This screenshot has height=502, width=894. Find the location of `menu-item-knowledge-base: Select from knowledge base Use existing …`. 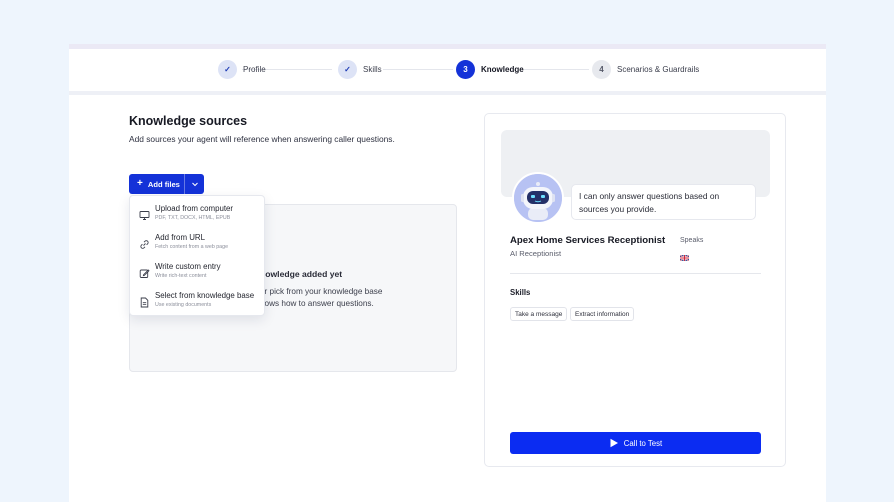

menu-item-knowledge-base: Select from knowledge base Use existing … is located at coordinates (198, 303).